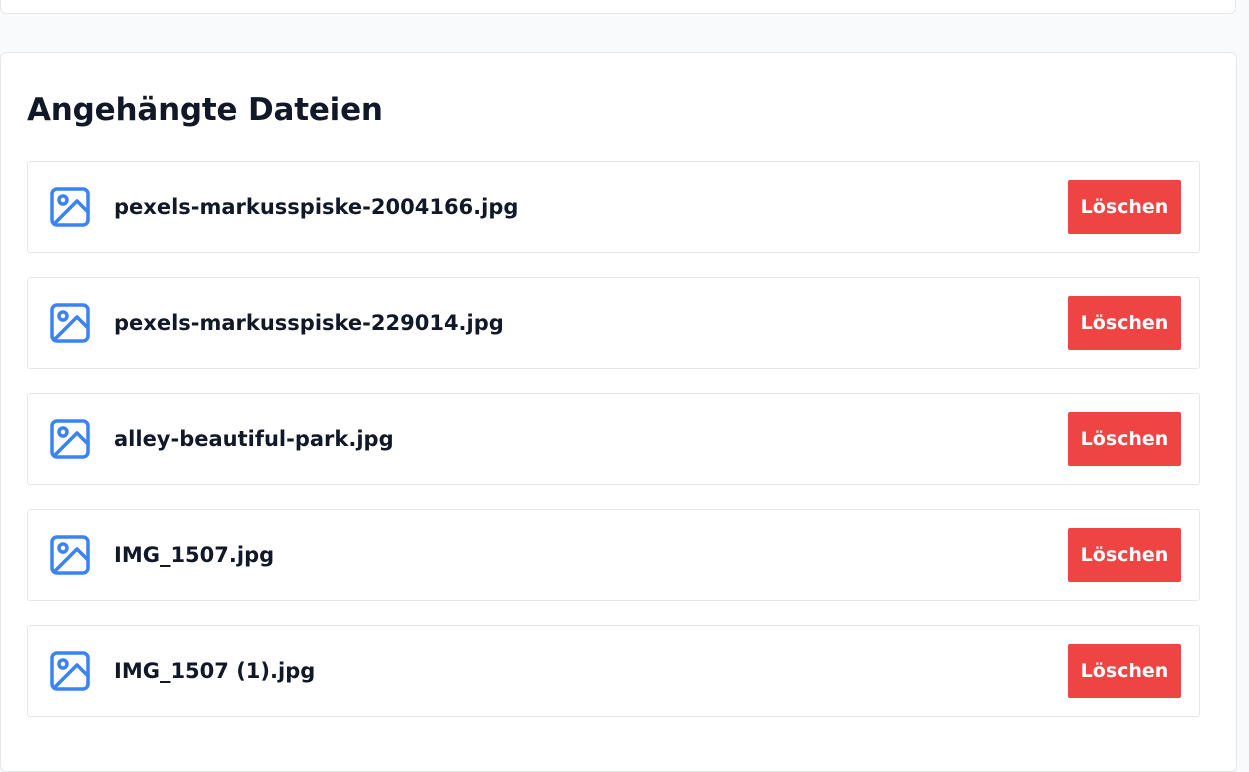  What do you see at coordinates (613, 207) in the screenshot?
I see `file-row: pexels-markusspiske-2004166.jpg Löschen` at bounding box center [613, 207].